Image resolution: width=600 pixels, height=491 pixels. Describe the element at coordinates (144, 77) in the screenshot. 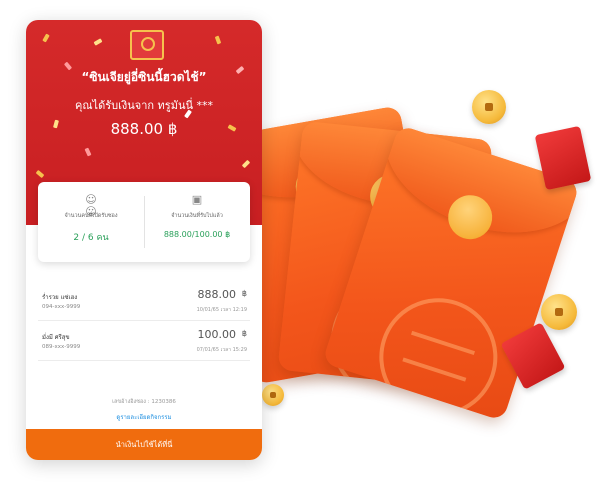

I see `greeting-text: “ซินเจียยู่อี่ซินนี้ฮวดไช้”` at that location.